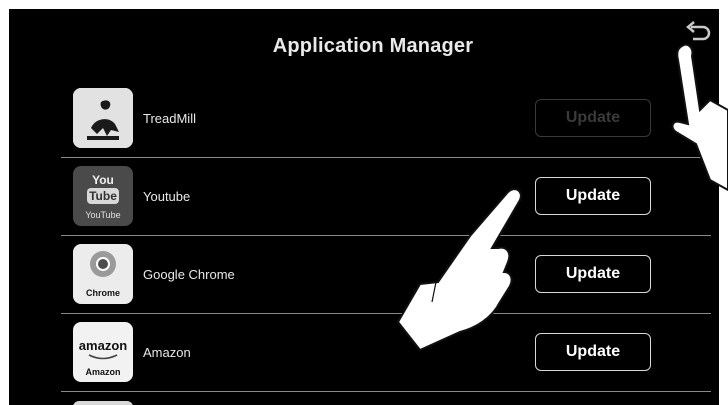  Describe the element at coordinates (103, 372) in the screenshot. I see `icon-caption: Amazon` at that location.